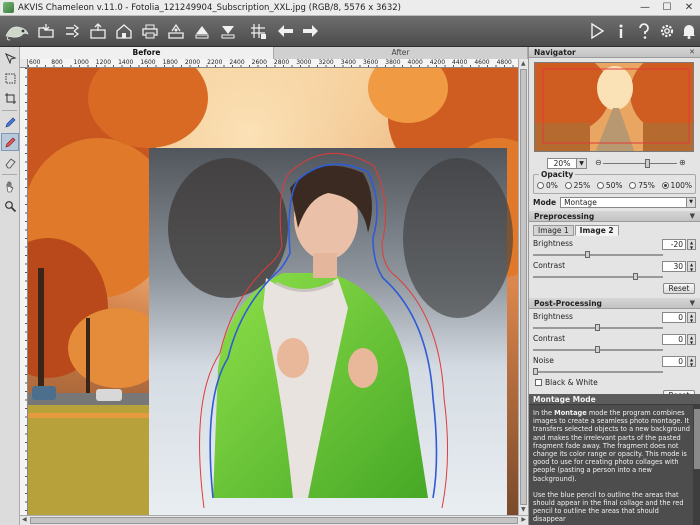 This screenshot has width=700, height=525. What do you see at coordinates (9, 110) in the screenshot?
I see `tool-separator` at bounding box center [9, 110].